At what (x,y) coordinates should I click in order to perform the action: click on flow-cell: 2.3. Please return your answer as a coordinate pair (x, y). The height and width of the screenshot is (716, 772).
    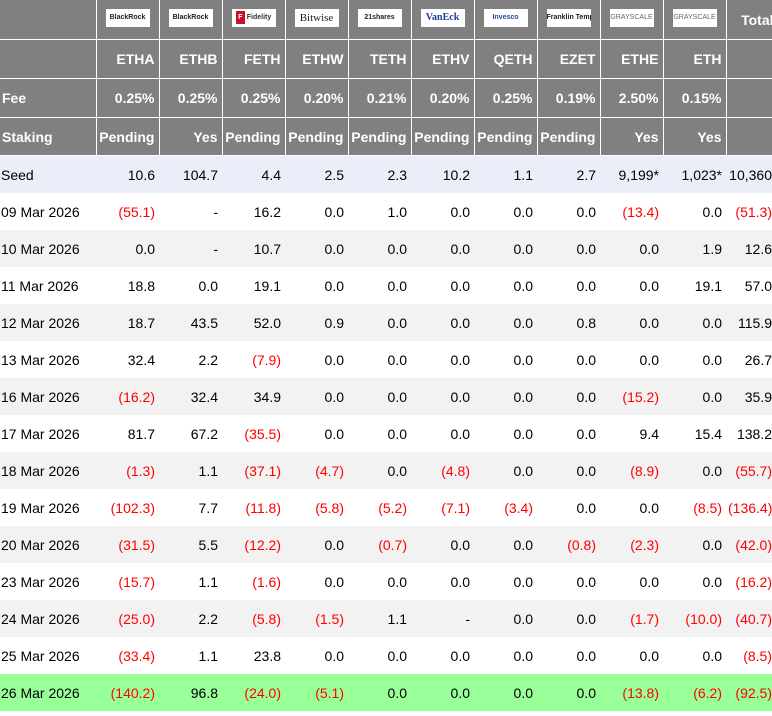
    Looking at the image, I should click on (379, 174).